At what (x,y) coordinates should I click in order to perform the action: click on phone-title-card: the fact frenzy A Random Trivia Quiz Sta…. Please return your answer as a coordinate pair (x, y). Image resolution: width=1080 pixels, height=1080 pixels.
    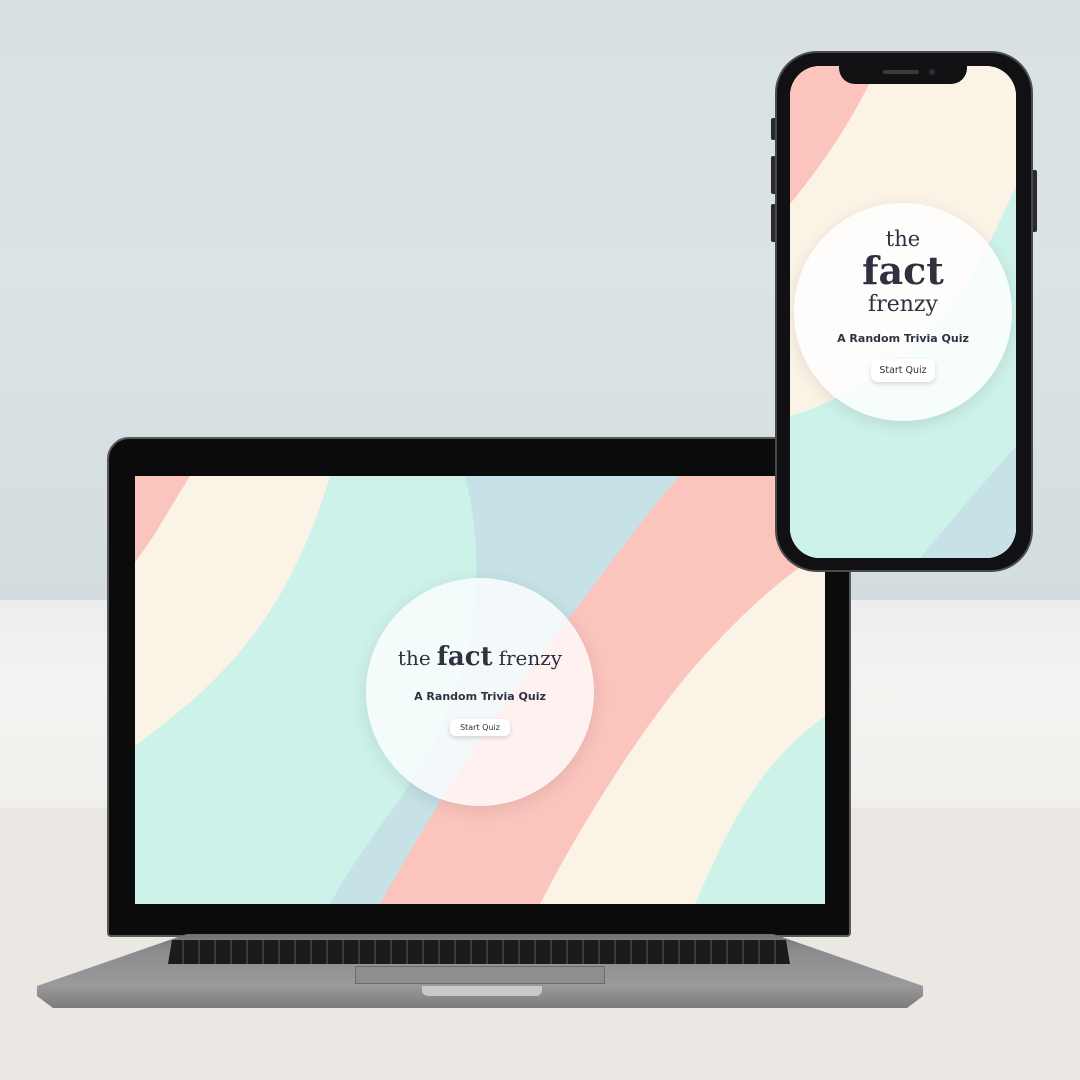
    Looking at the image, I should click on (903, 312).